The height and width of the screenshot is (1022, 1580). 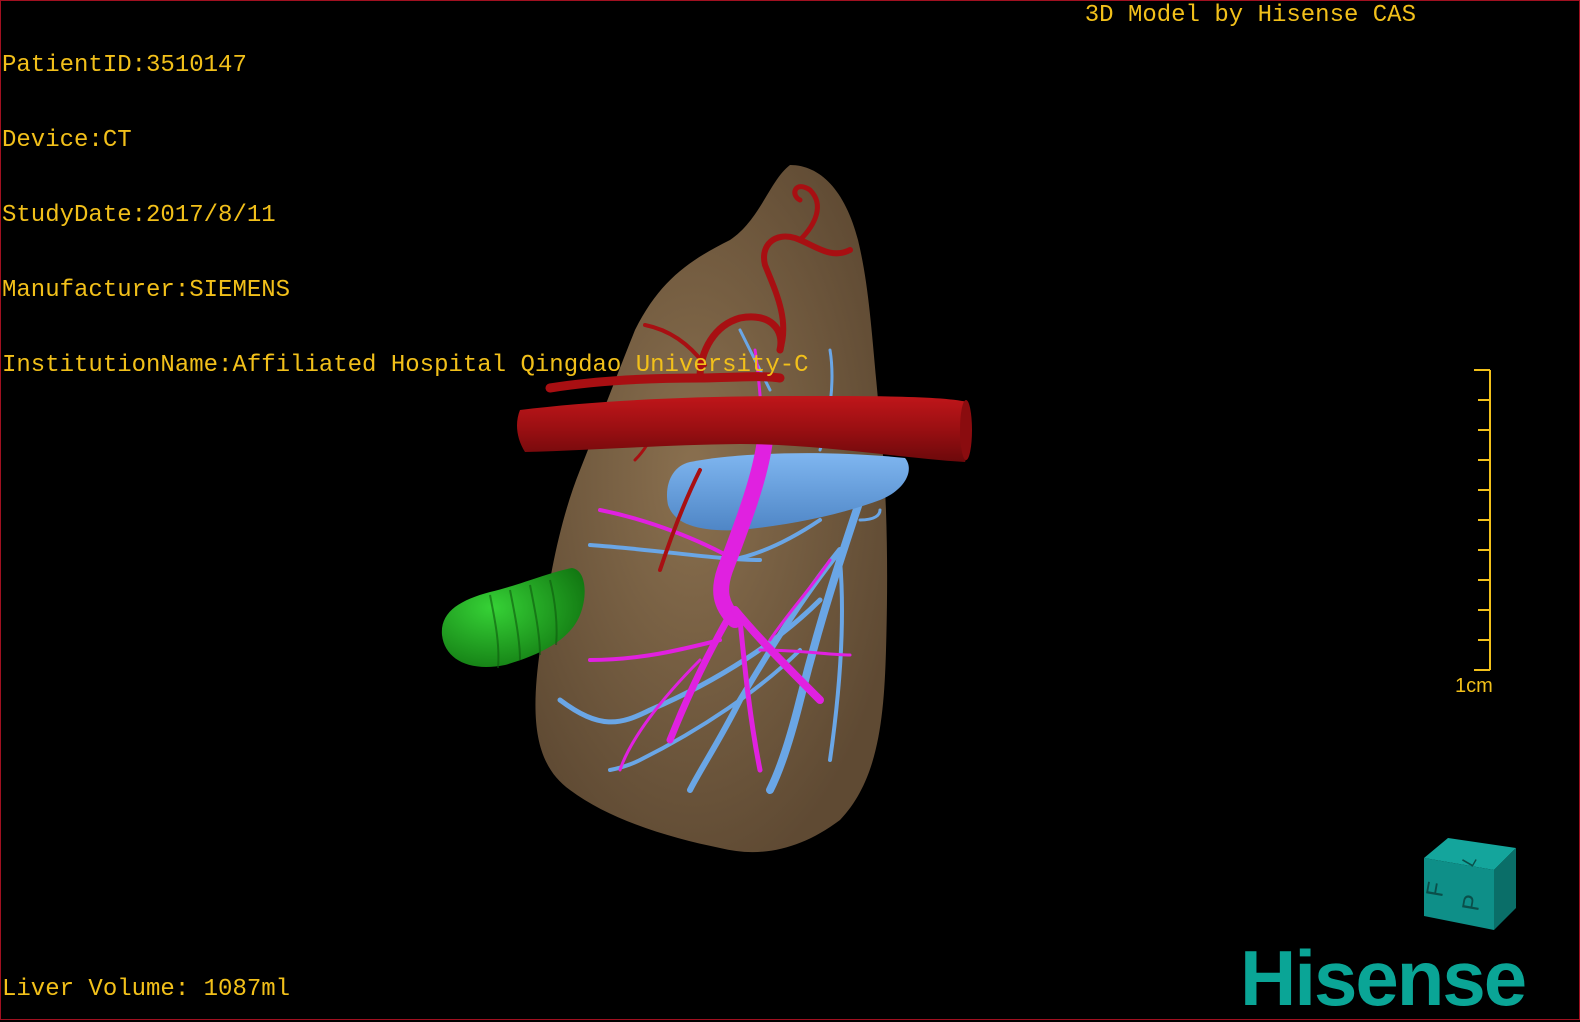 What do you see at coordinates (67, 140) in the screenshot?
I see `device: Device:CT` at bounding box center [67, 140].